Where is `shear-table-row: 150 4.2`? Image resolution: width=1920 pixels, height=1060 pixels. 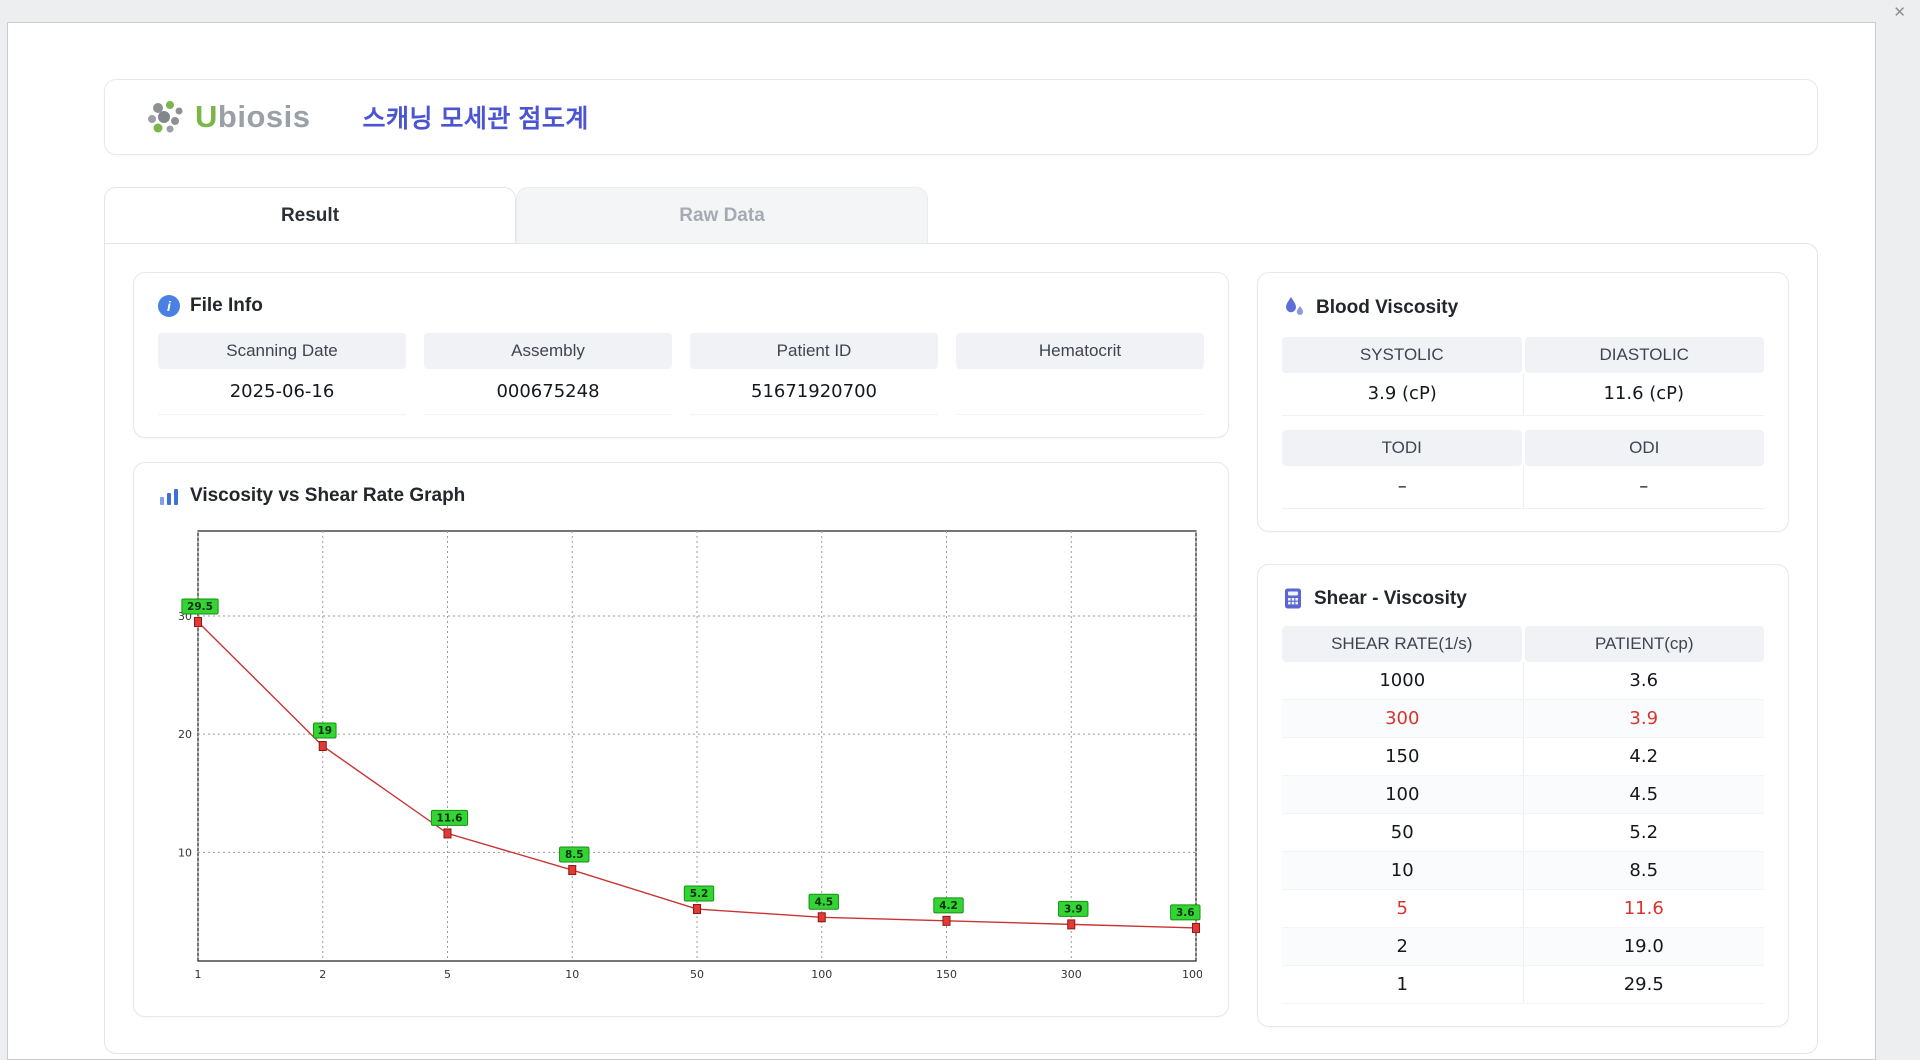
shear-table-row: 150 4.2 is located at coordinates (1523, 757).